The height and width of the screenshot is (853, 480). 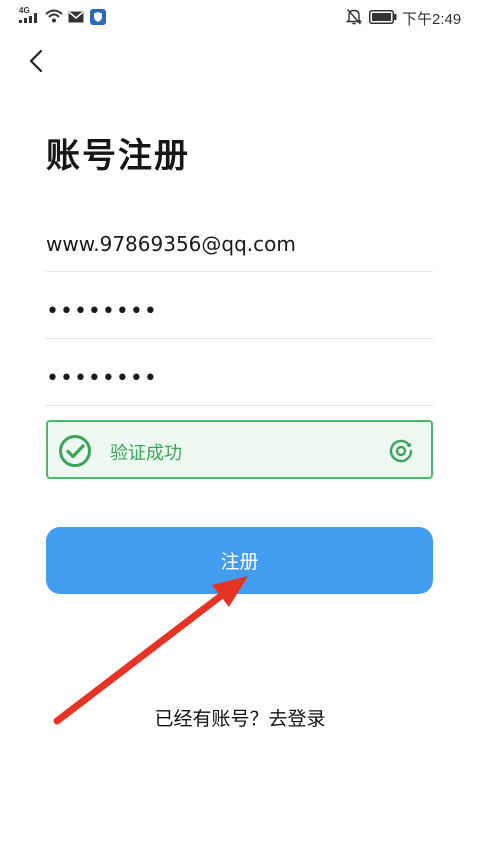 I want to click on confirm-password-input, so click(x=239, y=378).